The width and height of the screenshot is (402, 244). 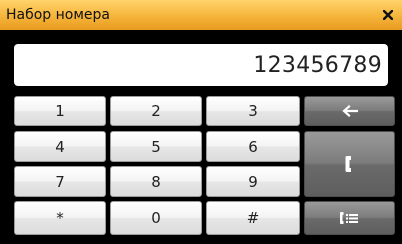 What do you see at coordinates (58, 15) in the screenshot?
I see `window-title: Набор номера` at bounding box center [58, 15].